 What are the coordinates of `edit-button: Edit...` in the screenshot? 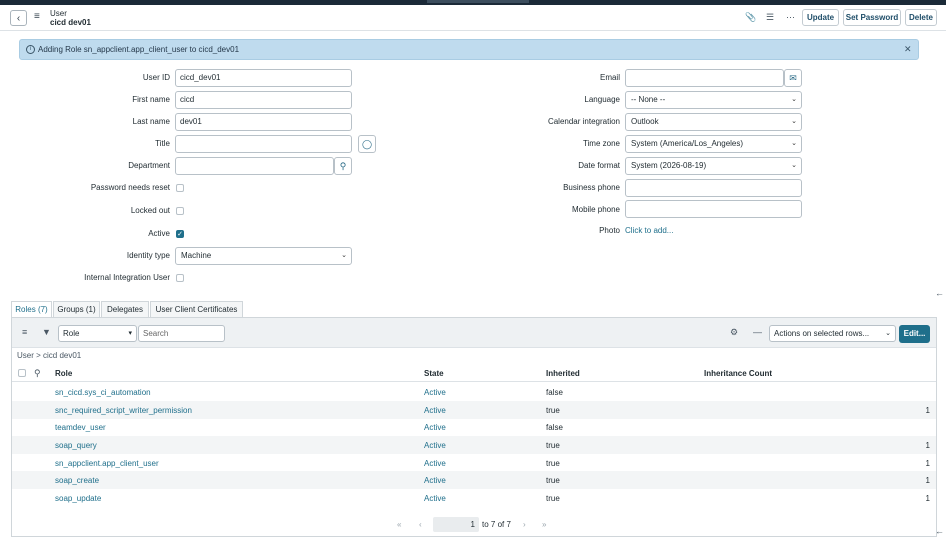 It's located at (914, 334).